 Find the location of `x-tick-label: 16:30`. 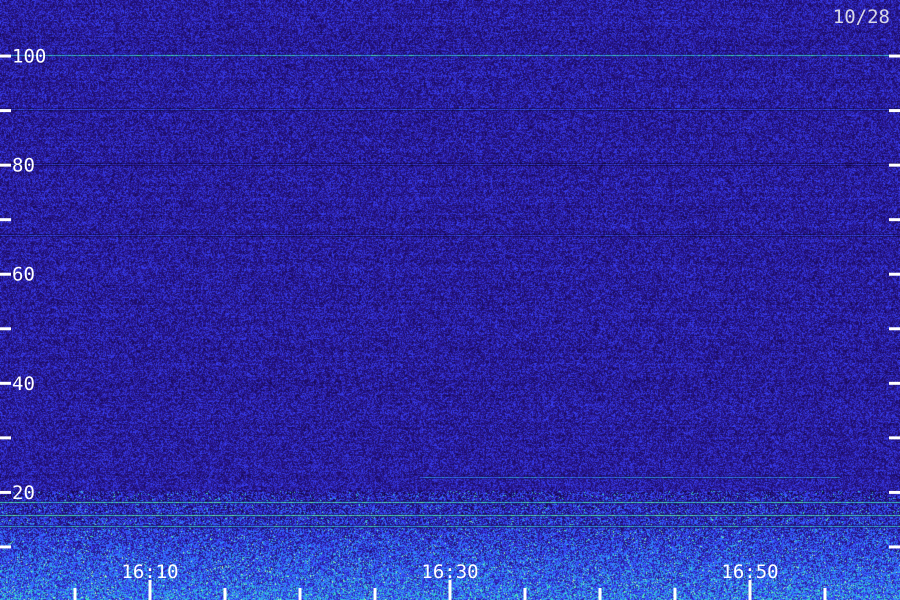

x-tick-label: 16:30 is located at coordinates (449, 572).